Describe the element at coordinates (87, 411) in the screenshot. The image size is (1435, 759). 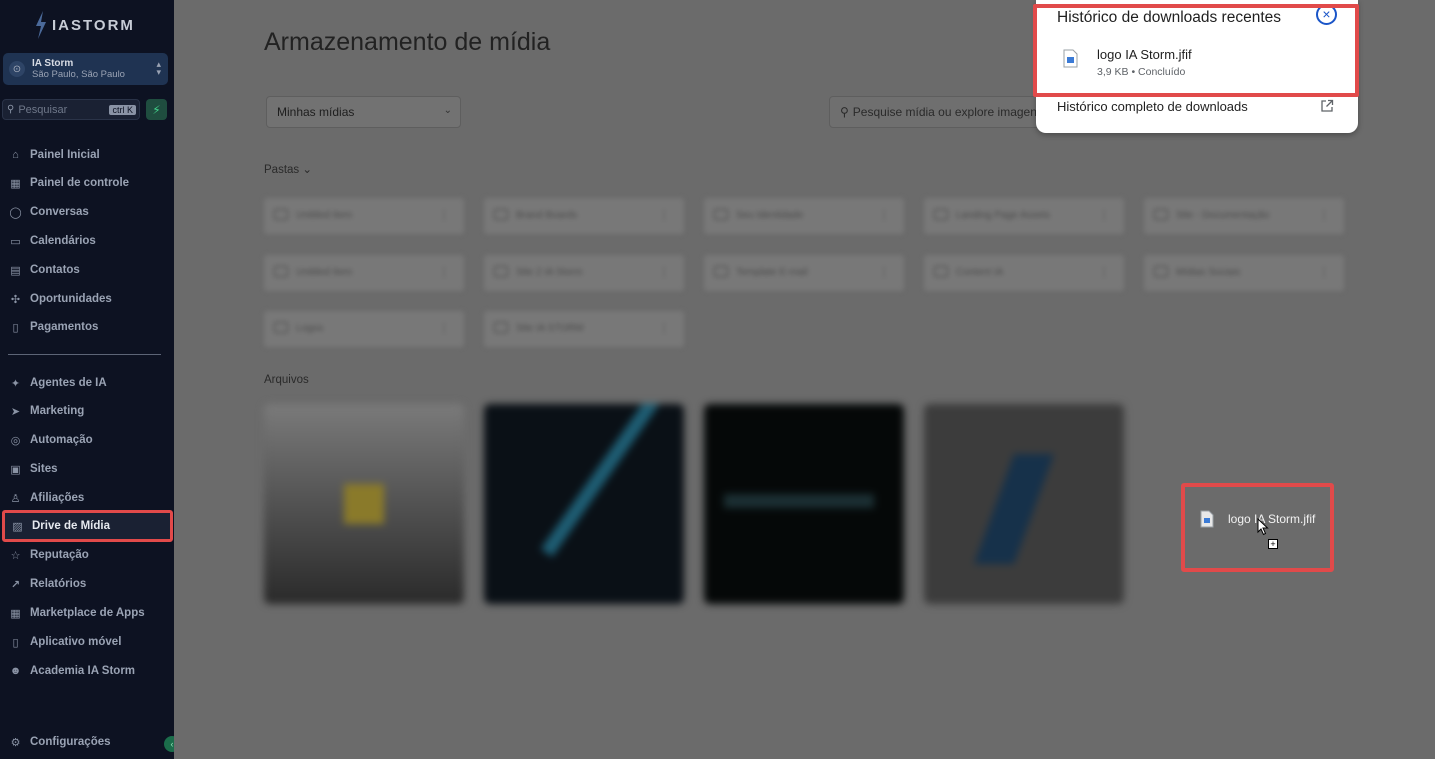
I see `sidebar-item-marketing: ➤ Marketing` at that location.